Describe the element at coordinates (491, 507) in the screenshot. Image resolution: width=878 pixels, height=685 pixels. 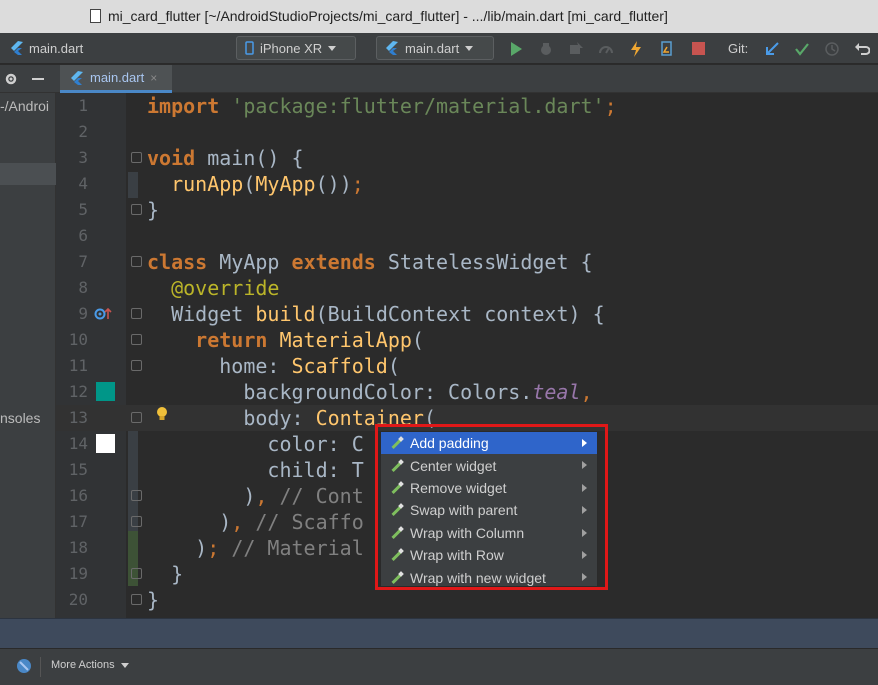
I see `annotation-highlight-box` at that location.